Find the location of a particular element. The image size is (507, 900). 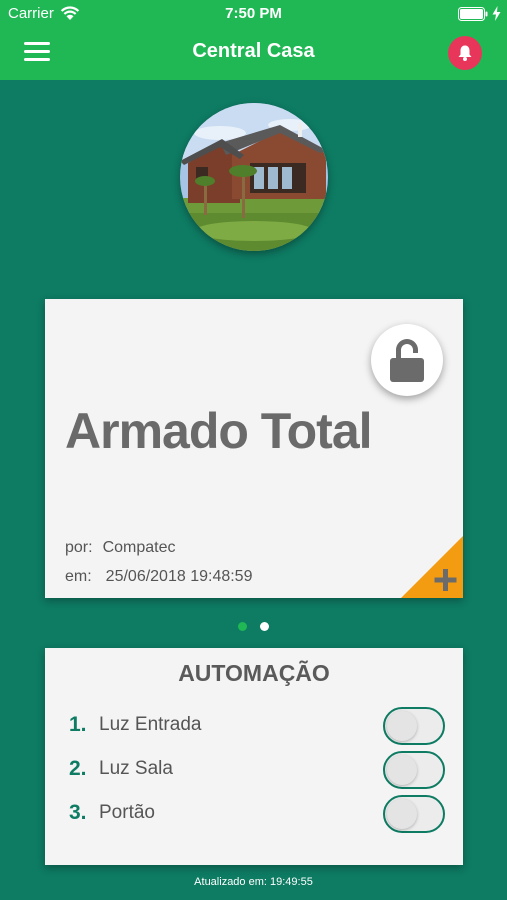

lock-toggle-button is located at coordinates (407, 360).